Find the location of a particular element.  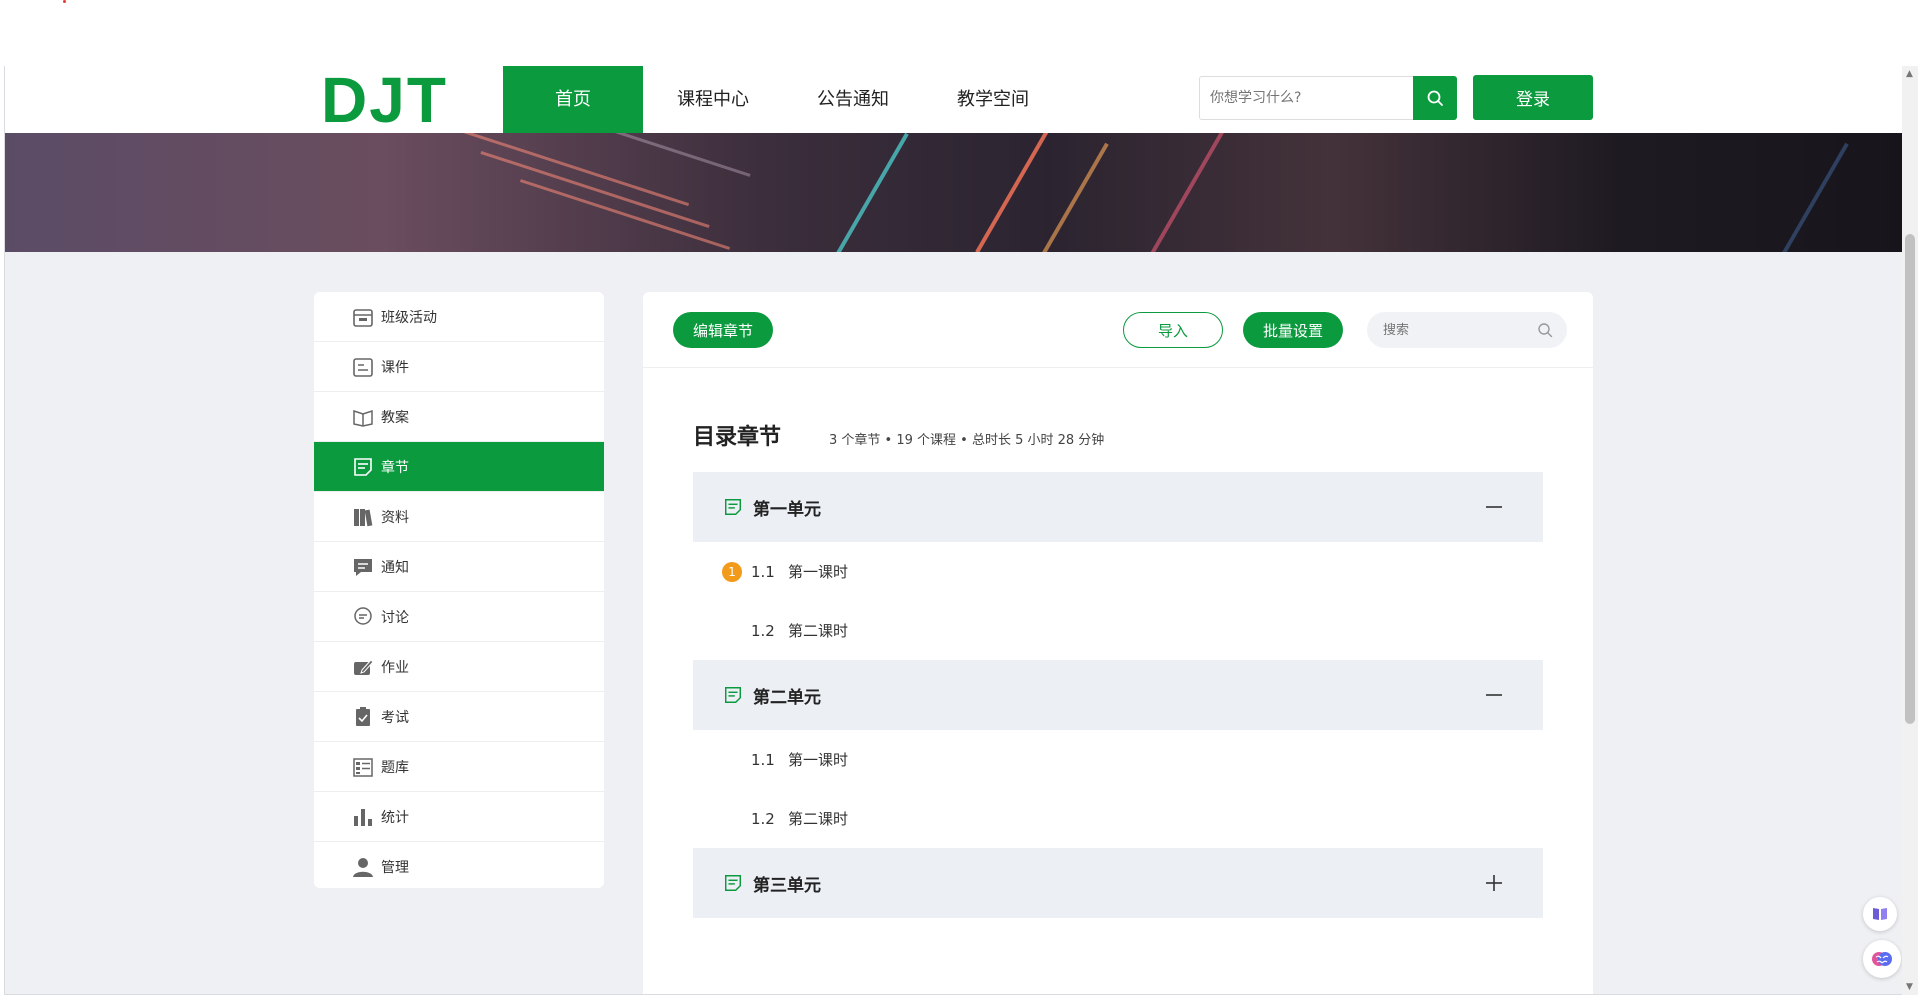

unit-header: 第二单元 is located at coordinates (1118, 695).